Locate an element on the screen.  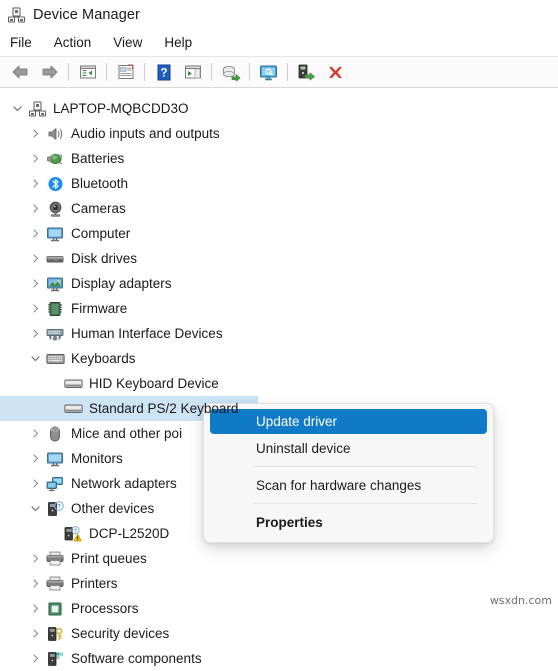
show-hide-console-tree-icon is located at coordinates (87, 72).